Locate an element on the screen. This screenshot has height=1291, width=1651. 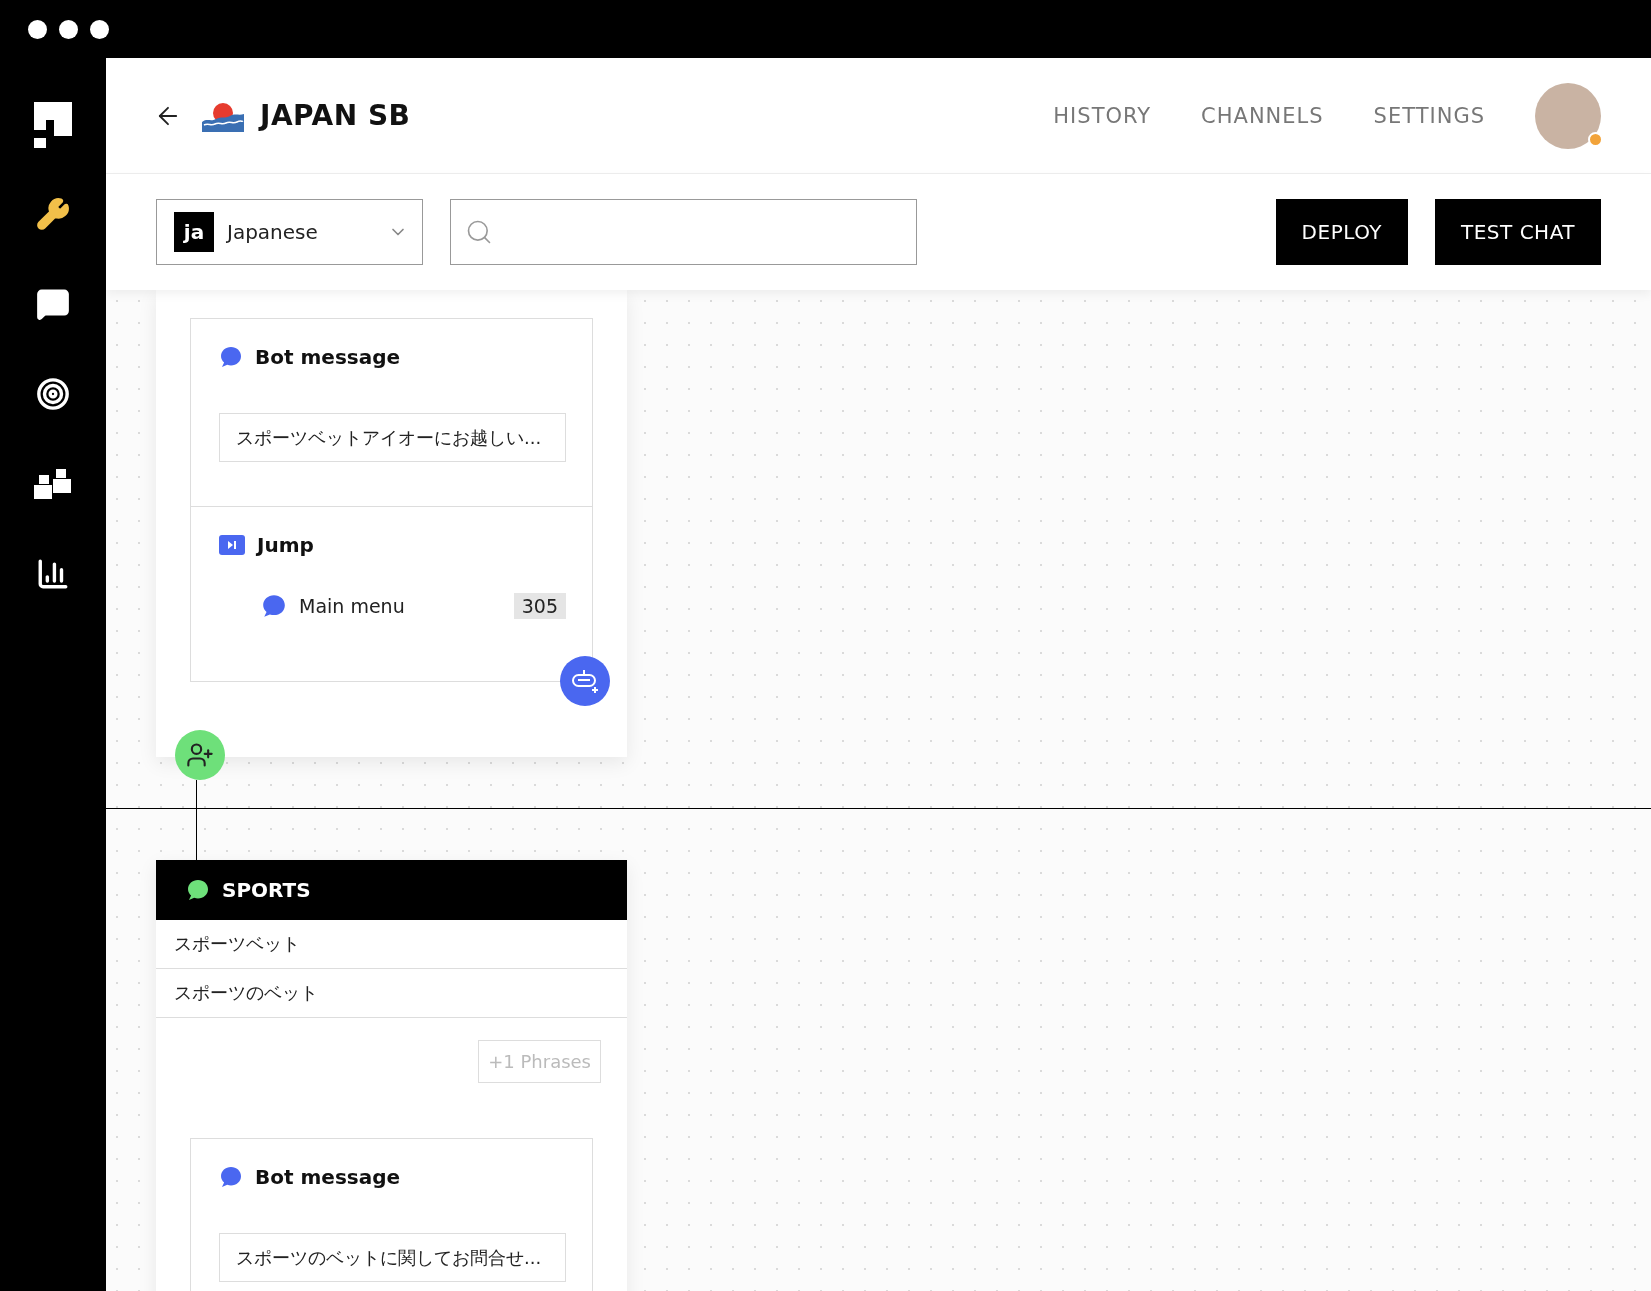
toolbar-button: DEPLOY is located at coordinates (1341, 232).